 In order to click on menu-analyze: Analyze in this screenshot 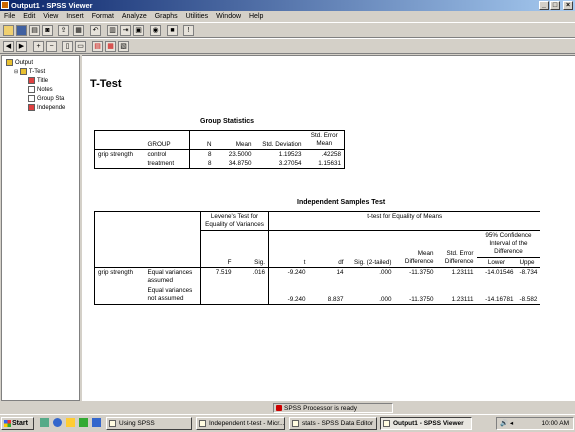, I will do `click(134, 16)`.